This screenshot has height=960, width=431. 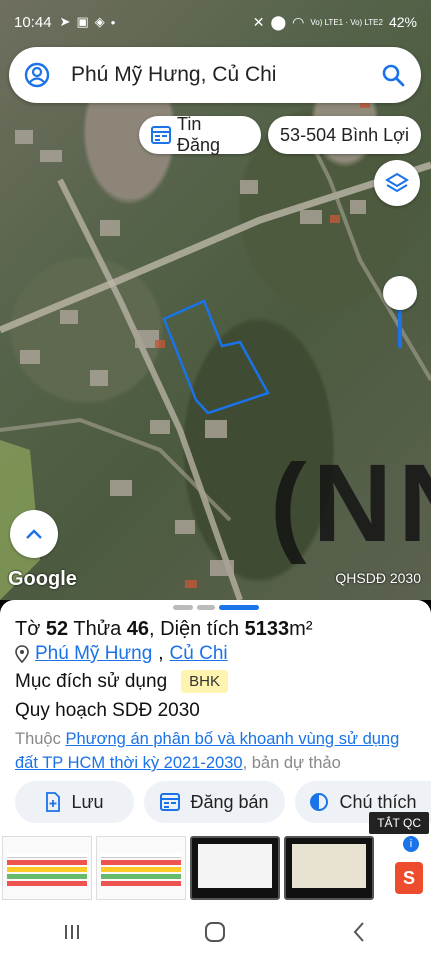 What do you see at coordinates (229, 801) in the screenshot?
I see `post-sale-label: Đăng bán` at bounding box center [229, 801].